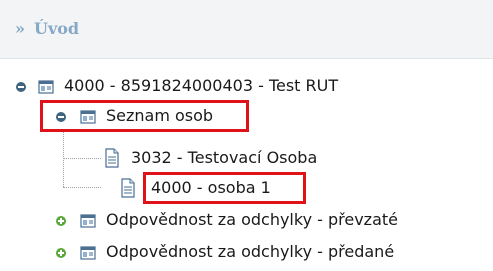 This screenshot has height=271, width=493. I want to click on tree-node-label: Seznam osob, so click(160, 115).